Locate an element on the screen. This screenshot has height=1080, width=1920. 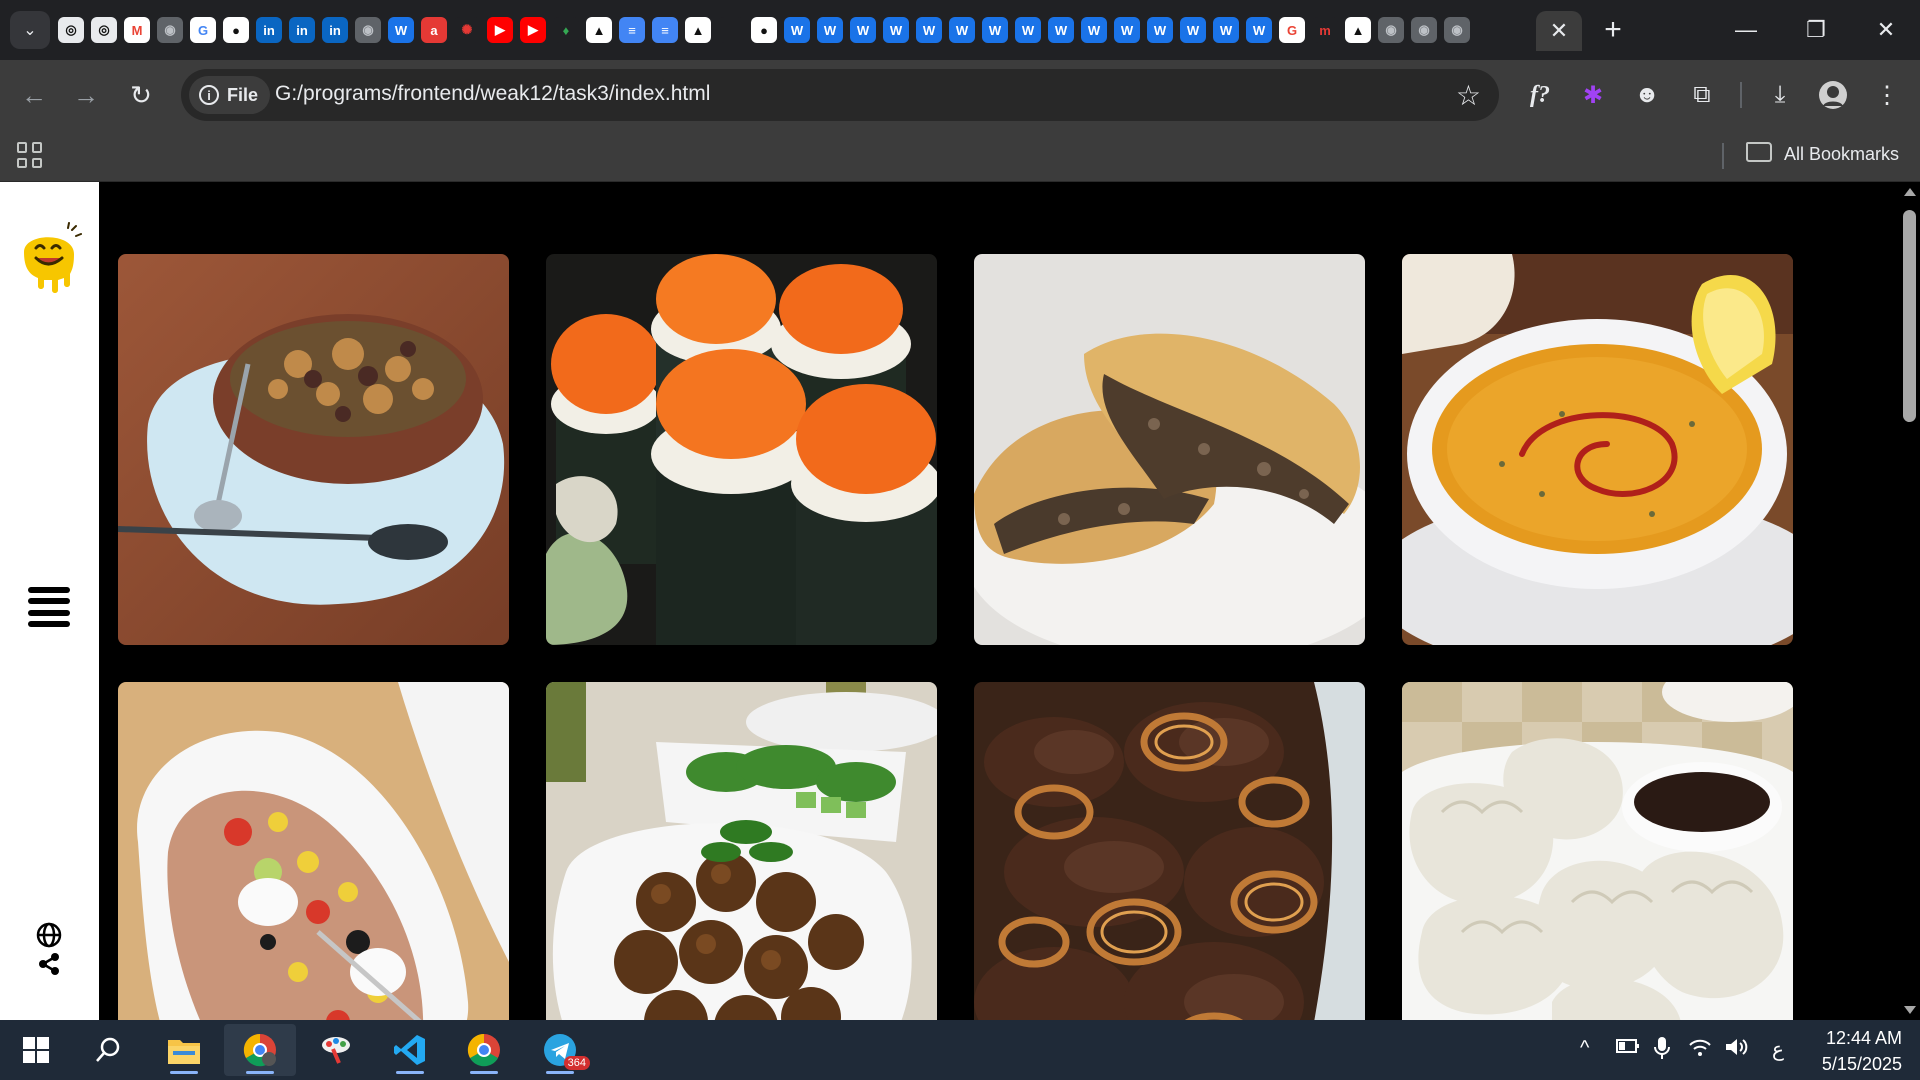
octopus-icon: ✺ is located at coordinates (467, 30).